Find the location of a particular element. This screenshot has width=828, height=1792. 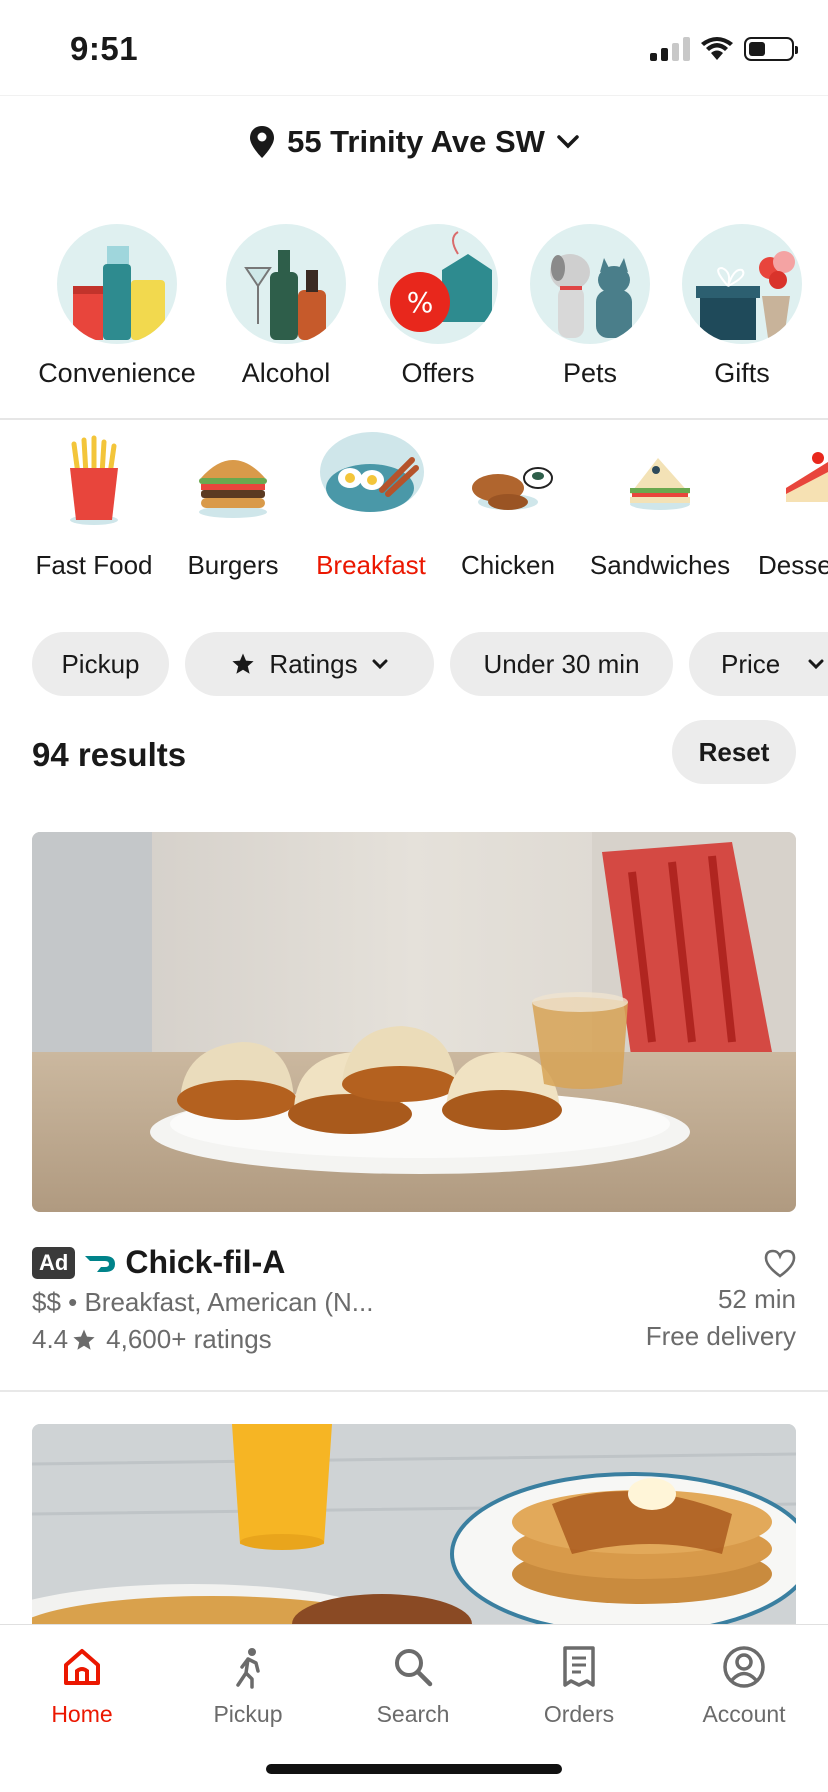

cuisine-desserts: Desse is located at coordinates (793, 506).